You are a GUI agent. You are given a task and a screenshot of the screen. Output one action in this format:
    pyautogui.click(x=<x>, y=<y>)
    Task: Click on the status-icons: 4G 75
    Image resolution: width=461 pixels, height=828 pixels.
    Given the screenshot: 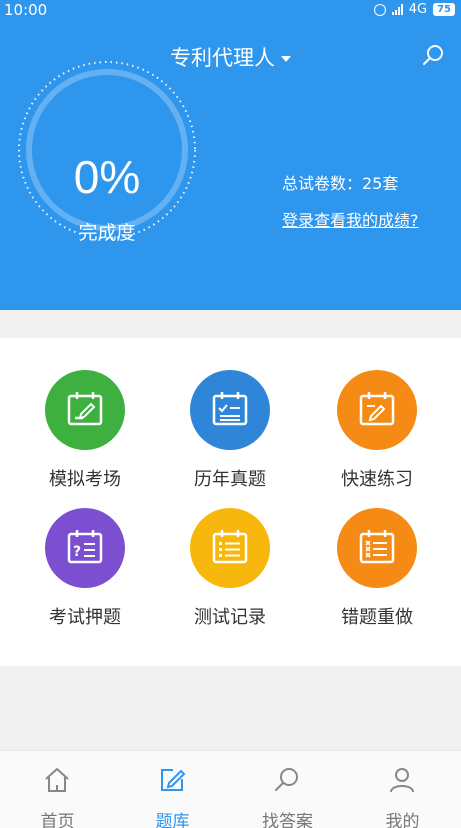 What is the action you would take?
    pyautogui.click(x=414, y=9)
    